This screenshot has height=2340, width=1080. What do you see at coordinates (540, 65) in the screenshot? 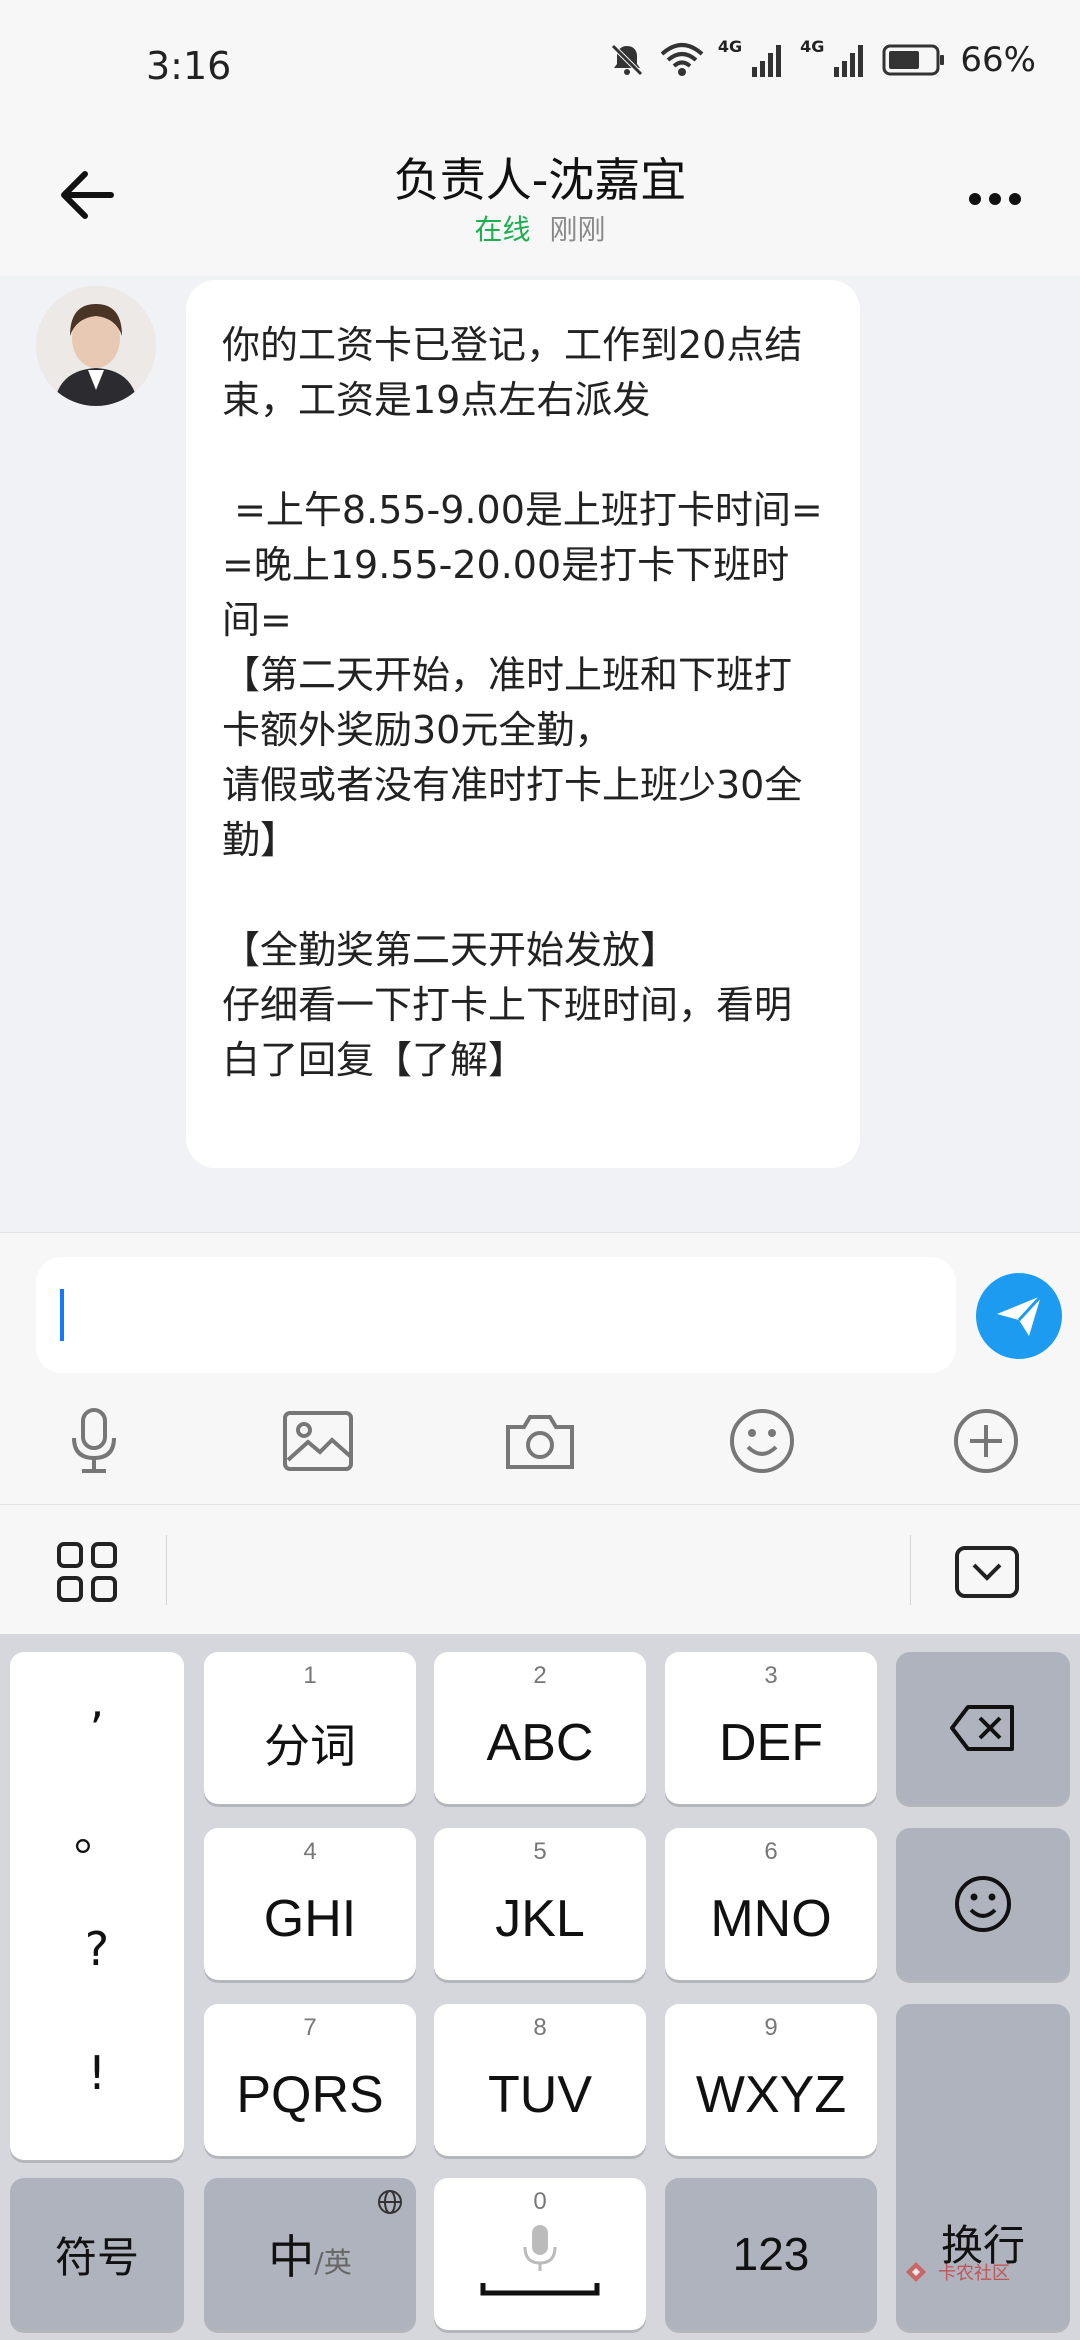
I see `status-bar: 3:16 4G 4G 66%` at bounding box center [540, 65].